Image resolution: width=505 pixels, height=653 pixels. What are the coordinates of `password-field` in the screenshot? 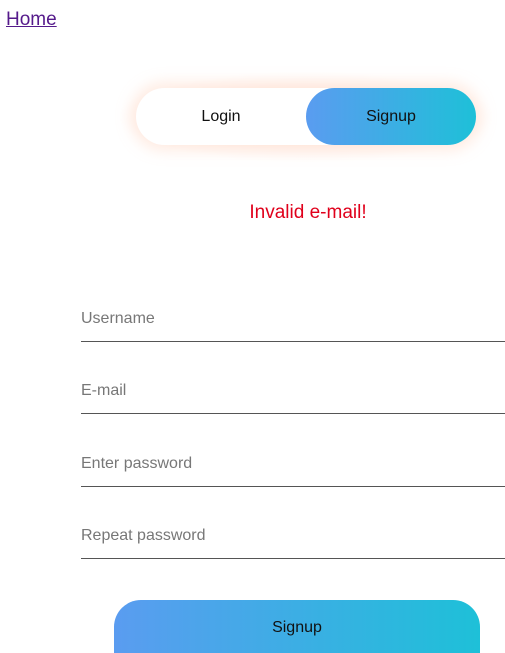 It's located at (293, 466).